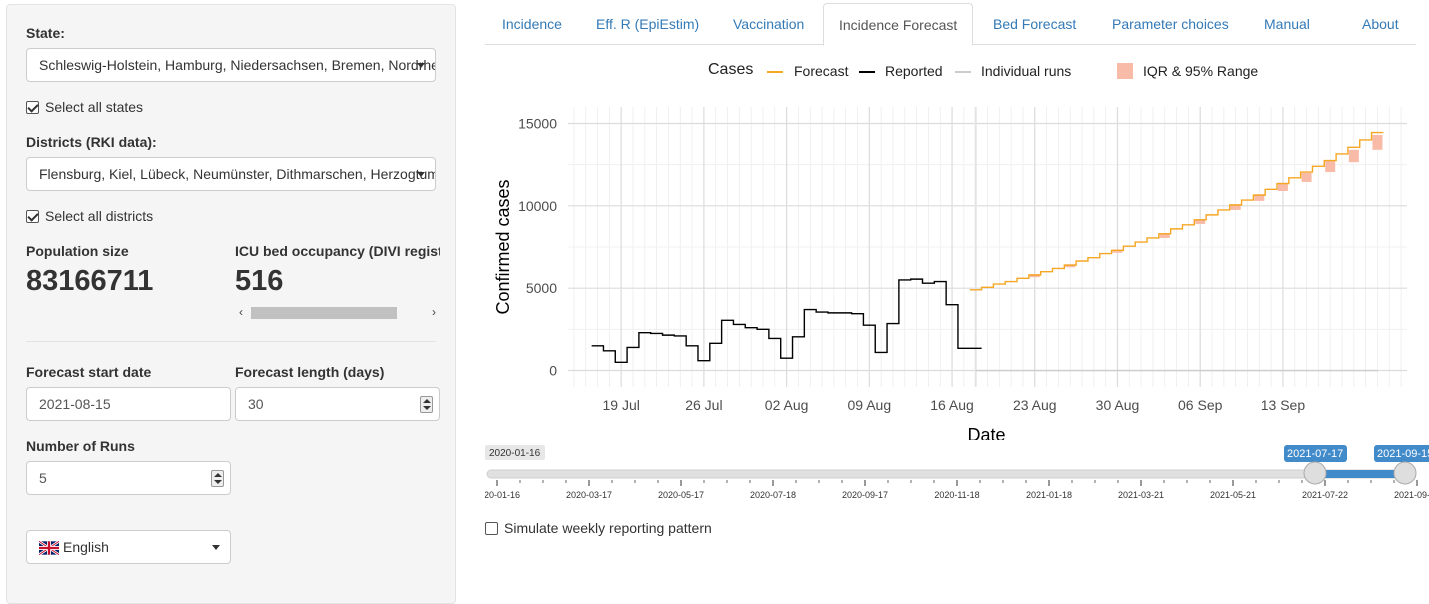  I want to click on runs-input: 5, so click(128, 478).